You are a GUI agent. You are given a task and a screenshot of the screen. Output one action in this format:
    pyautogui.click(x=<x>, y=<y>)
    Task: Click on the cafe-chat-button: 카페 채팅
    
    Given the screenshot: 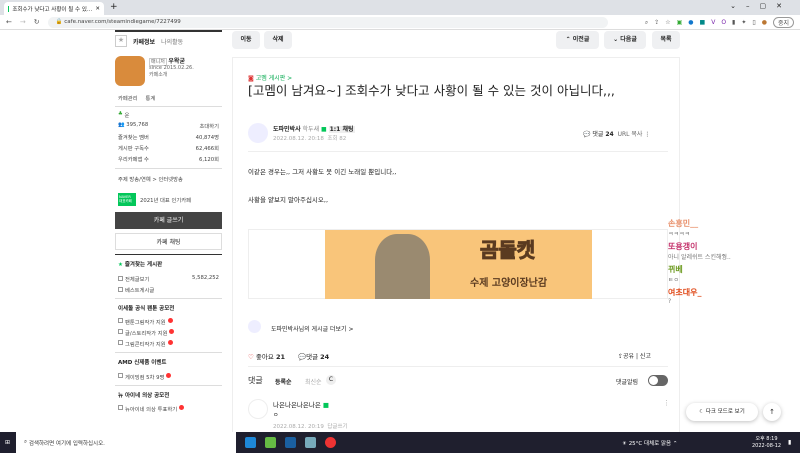 What is the action you would take?
    pyautogui.click(x=168, y=241)
    